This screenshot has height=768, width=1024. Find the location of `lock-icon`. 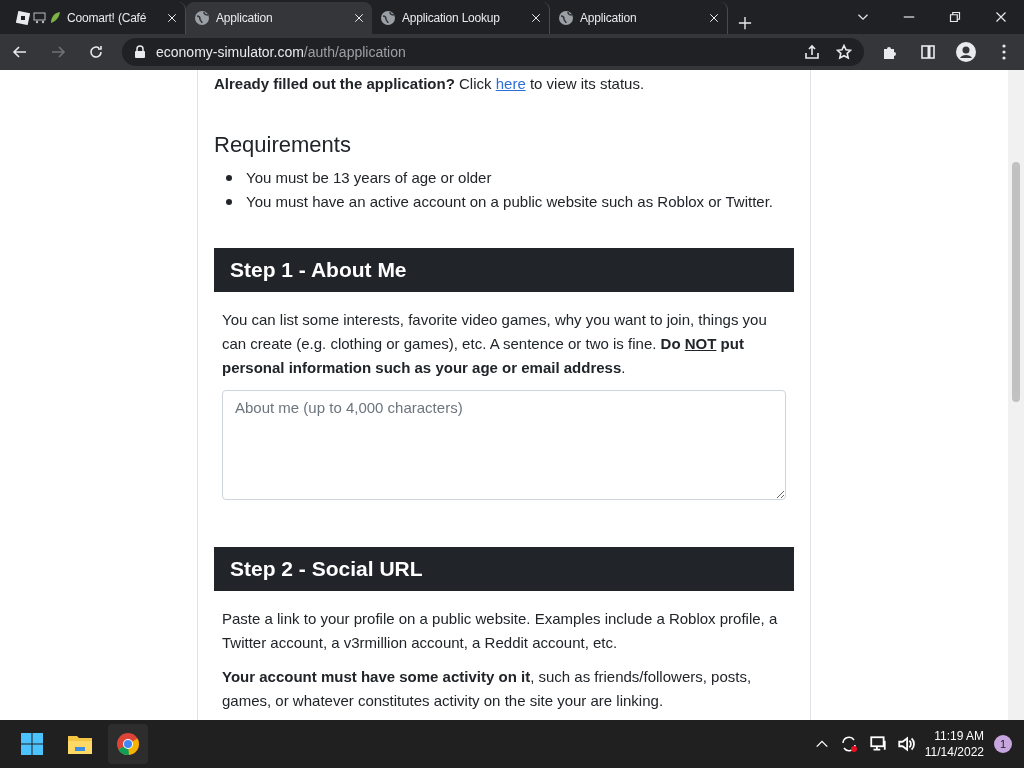

lock-icon is located at coordinates (140, 52).